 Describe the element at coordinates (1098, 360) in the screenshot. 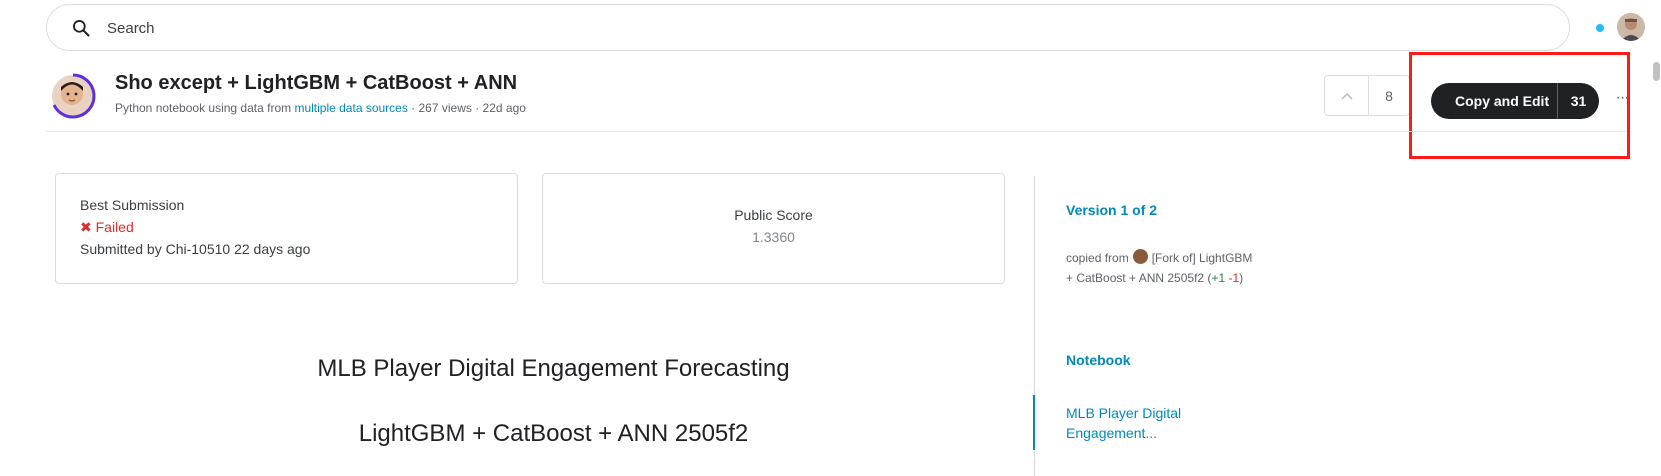

I see `notebook-link: Notebook` at that location.